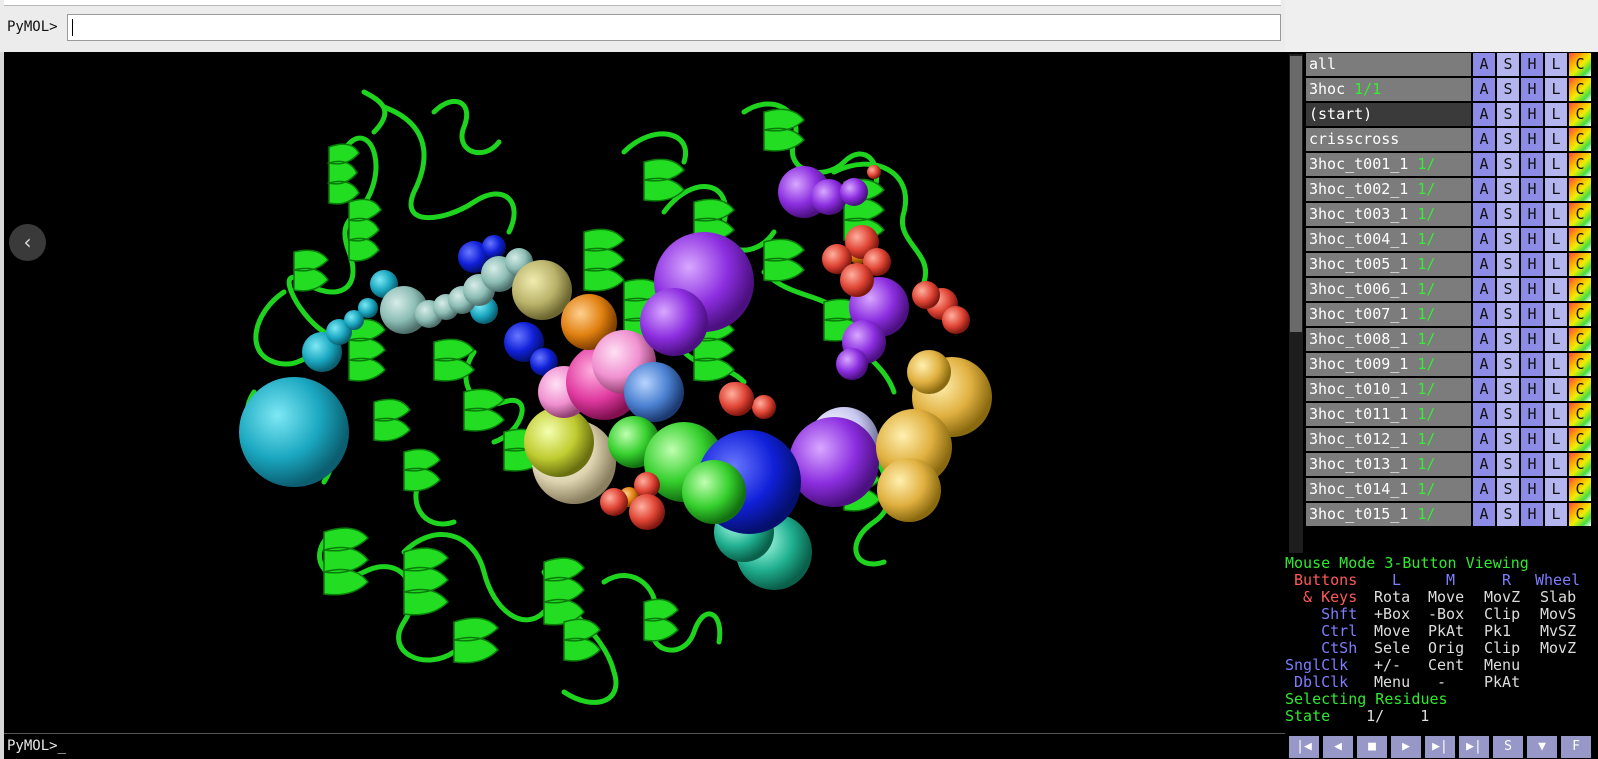 The image size is (1598, 759). I want to click on object-name-button: 3hoc_t006_1 1/, so click(1388, 289).